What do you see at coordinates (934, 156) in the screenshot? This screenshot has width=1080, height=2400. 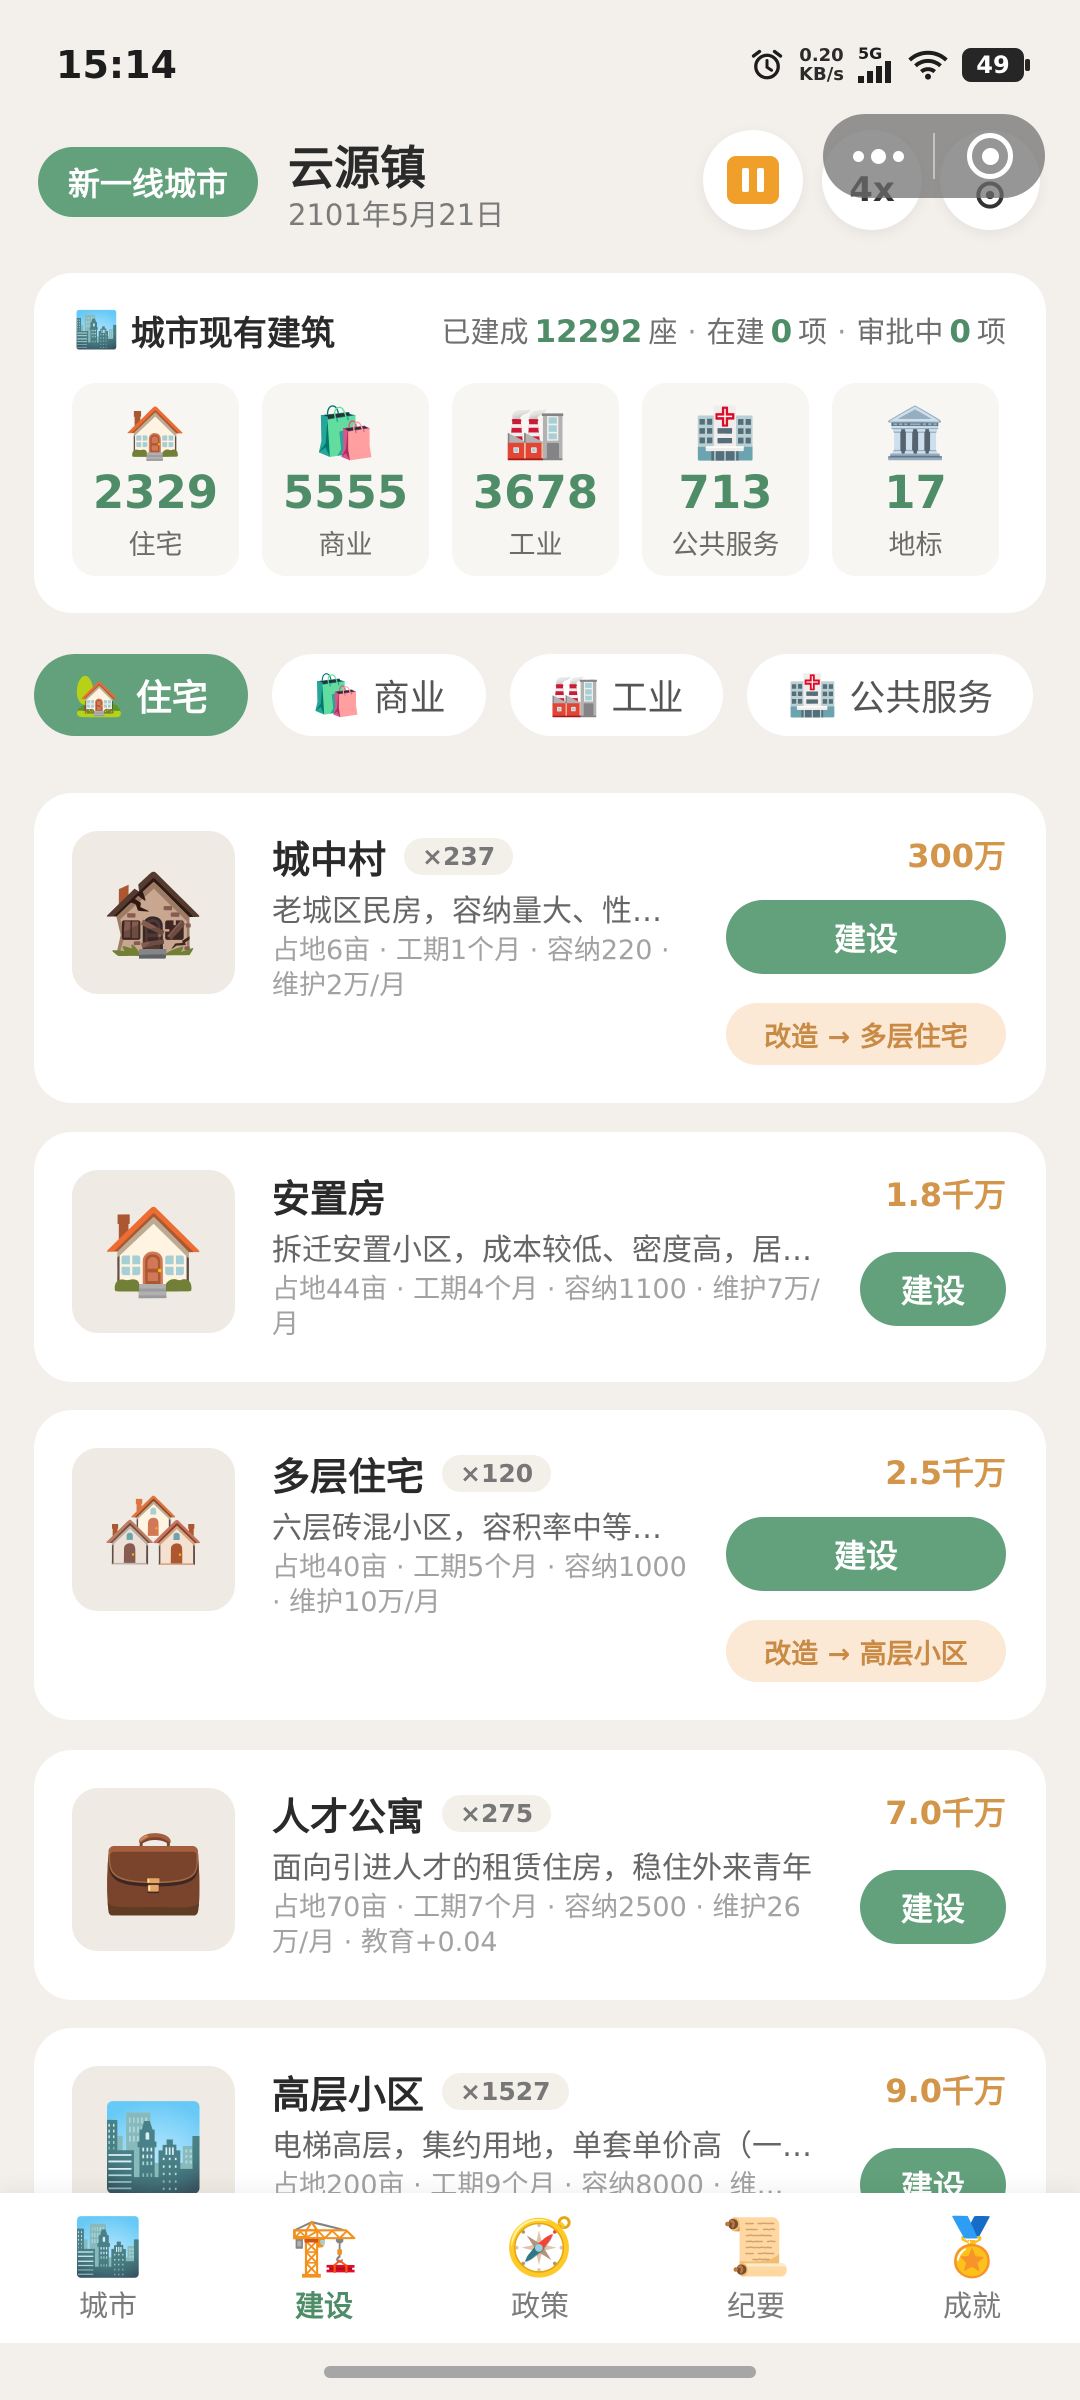 I see `miniapp-capsule` at bounding box center [934, 156].